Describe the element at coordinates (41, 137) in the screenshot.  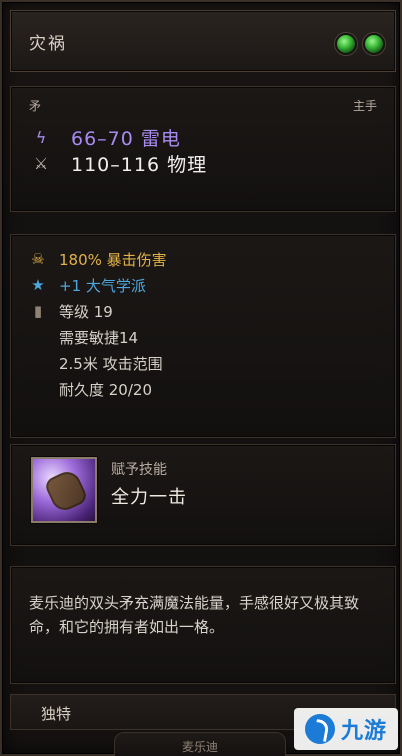
I see `lightning-icon: ϟ` at that location.